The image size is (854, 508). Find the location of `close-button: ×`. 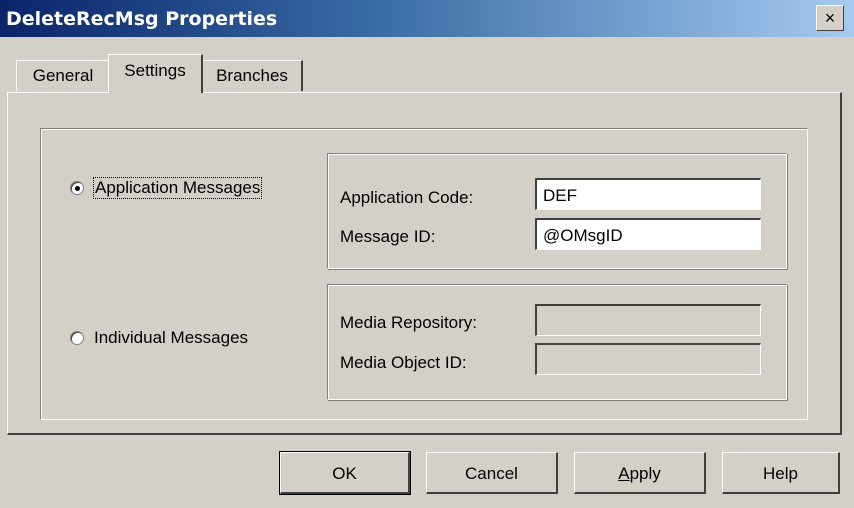

close-button: × is located at coordinates (830, 18).